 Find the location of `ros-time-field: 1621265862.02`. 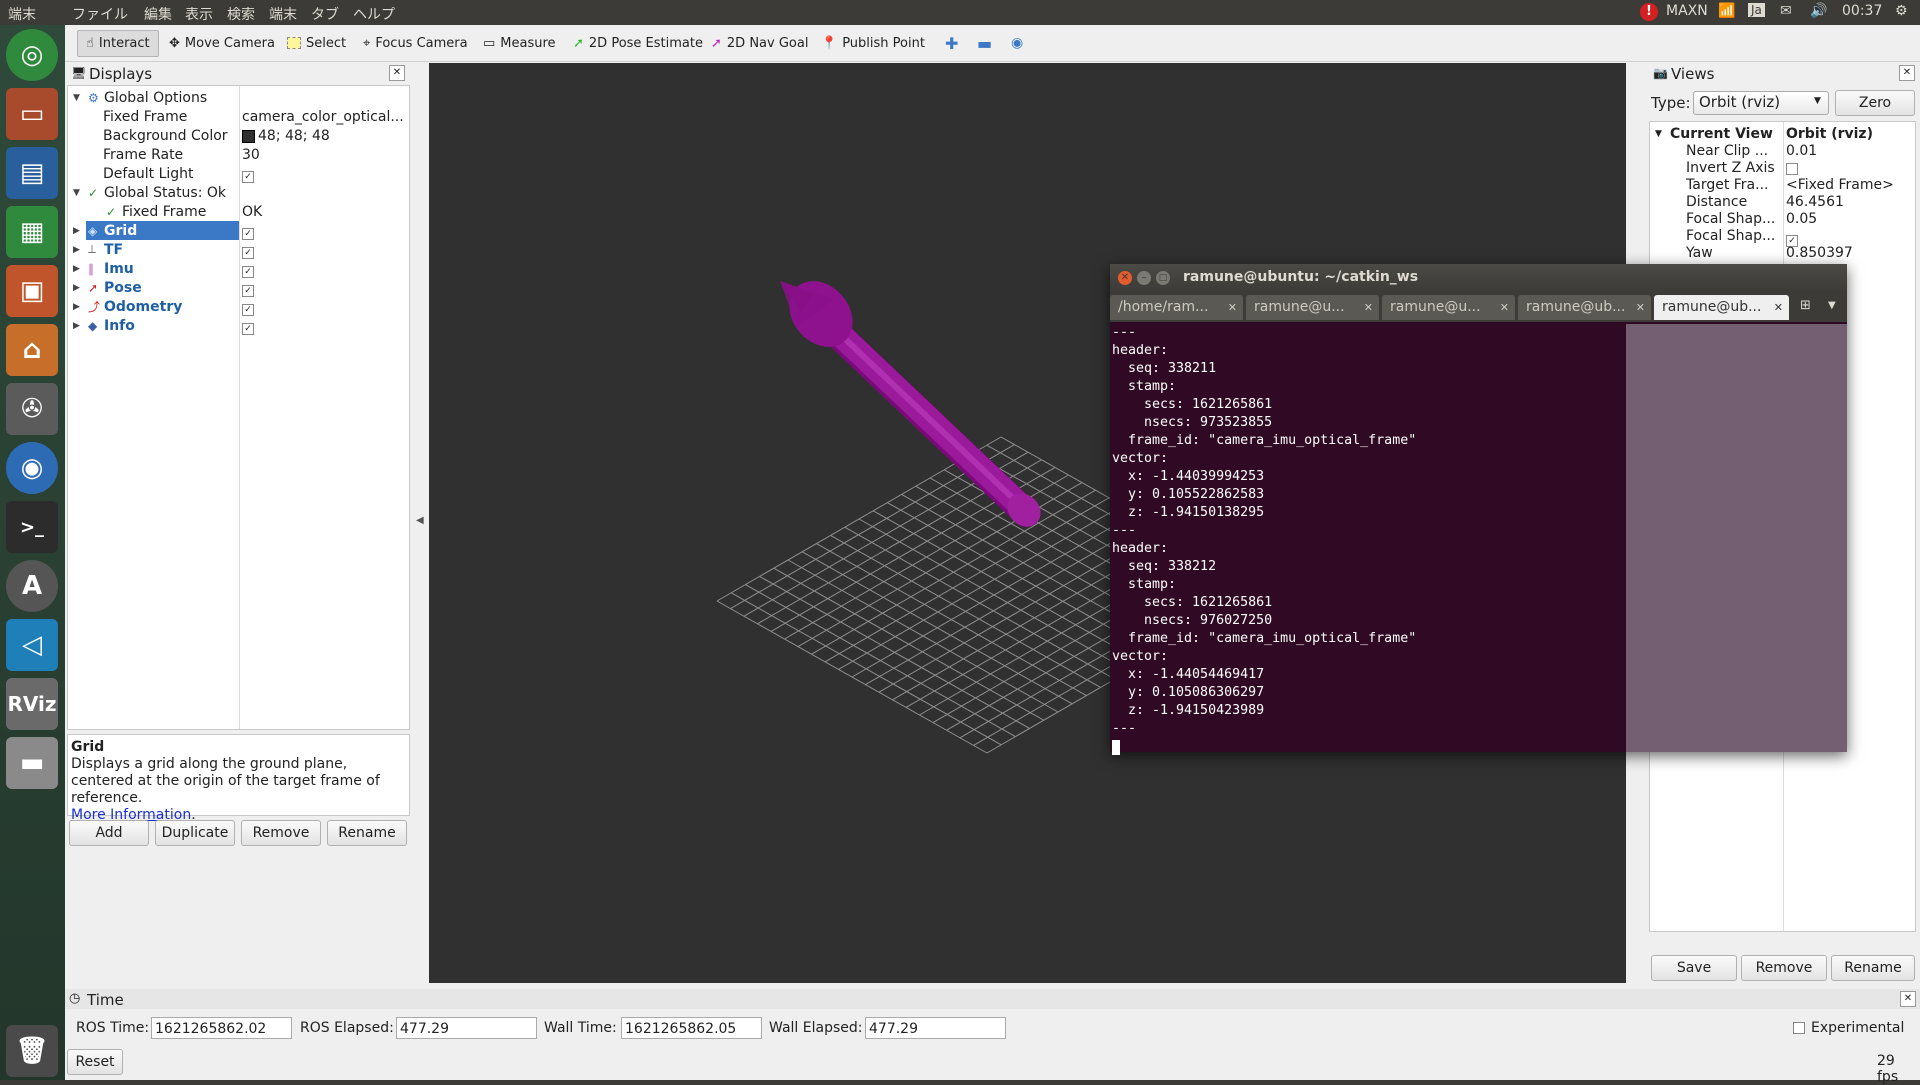

ros-time-field: 1621265862.02 is located at coordinates (221, 1028).